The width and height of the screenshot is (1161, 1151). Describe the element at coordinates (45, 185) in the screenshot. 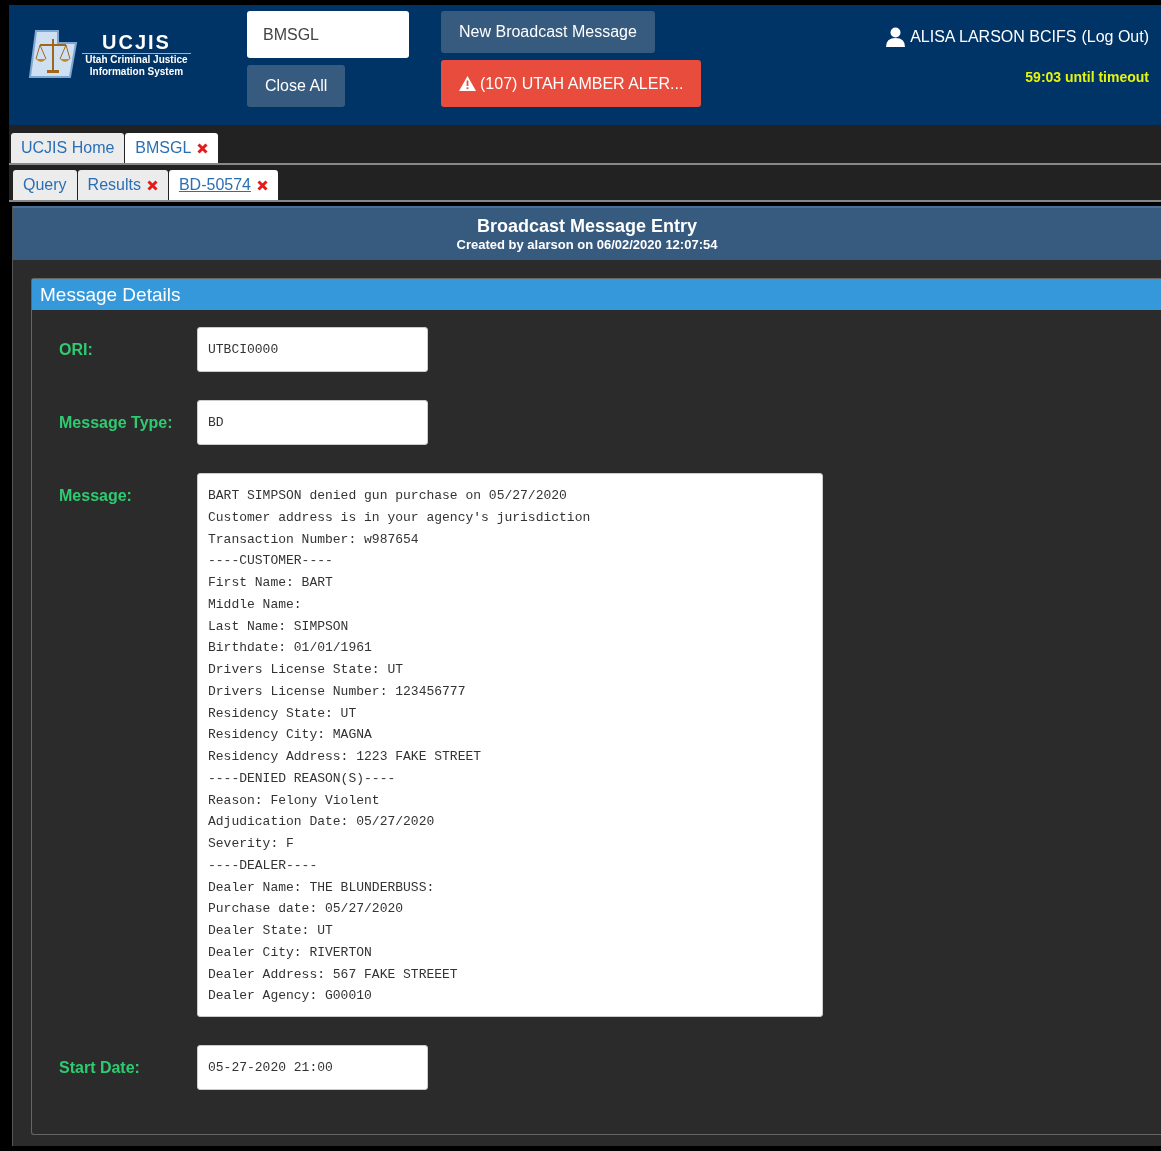

I see `tab: Query` at that location.